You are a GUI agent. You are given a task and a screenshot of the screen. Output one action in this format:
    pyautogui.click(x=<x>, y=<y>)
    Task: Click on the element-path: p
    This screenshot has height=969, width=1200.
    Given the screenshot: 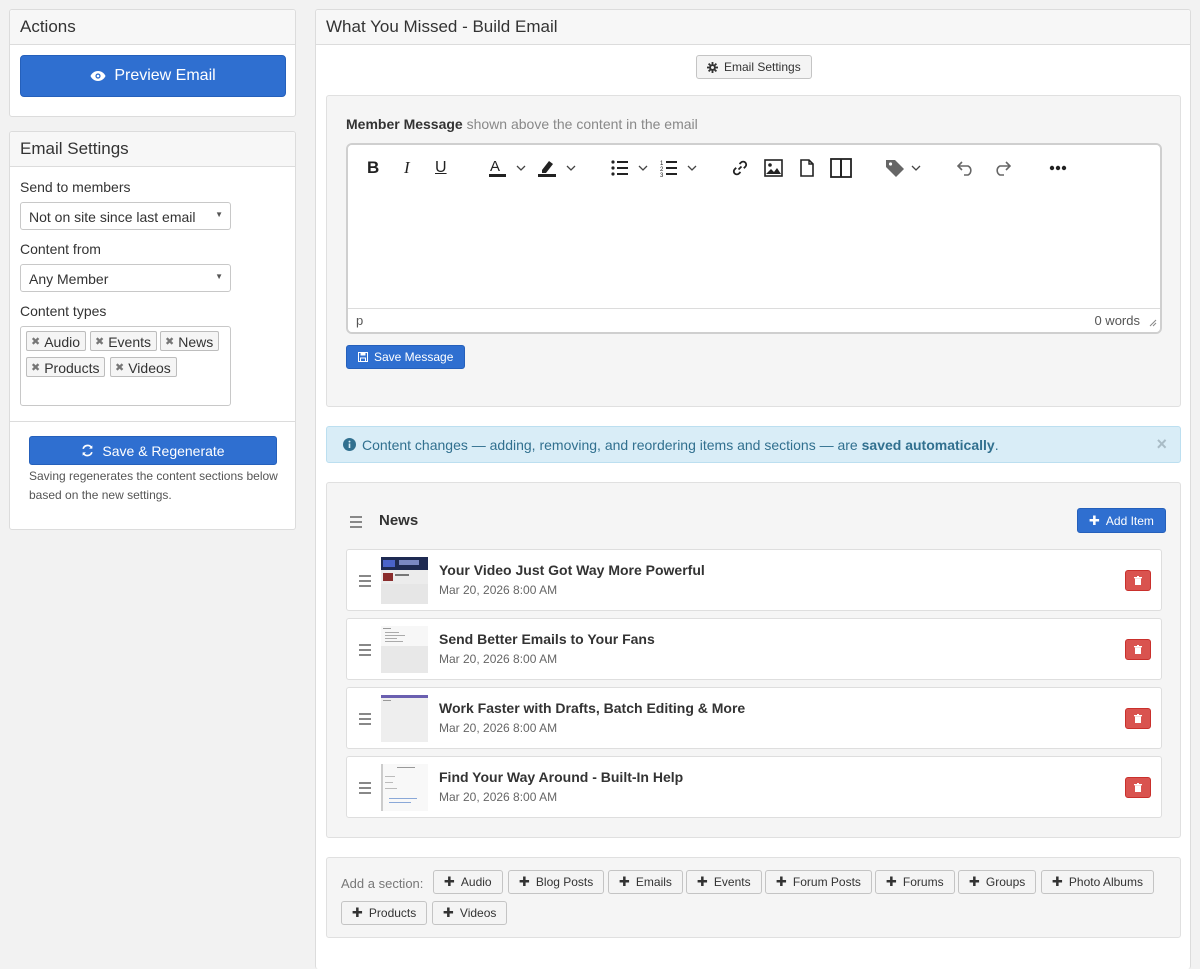 What is the action you would take?
    pyautogui.click(x=359, y=320)
    